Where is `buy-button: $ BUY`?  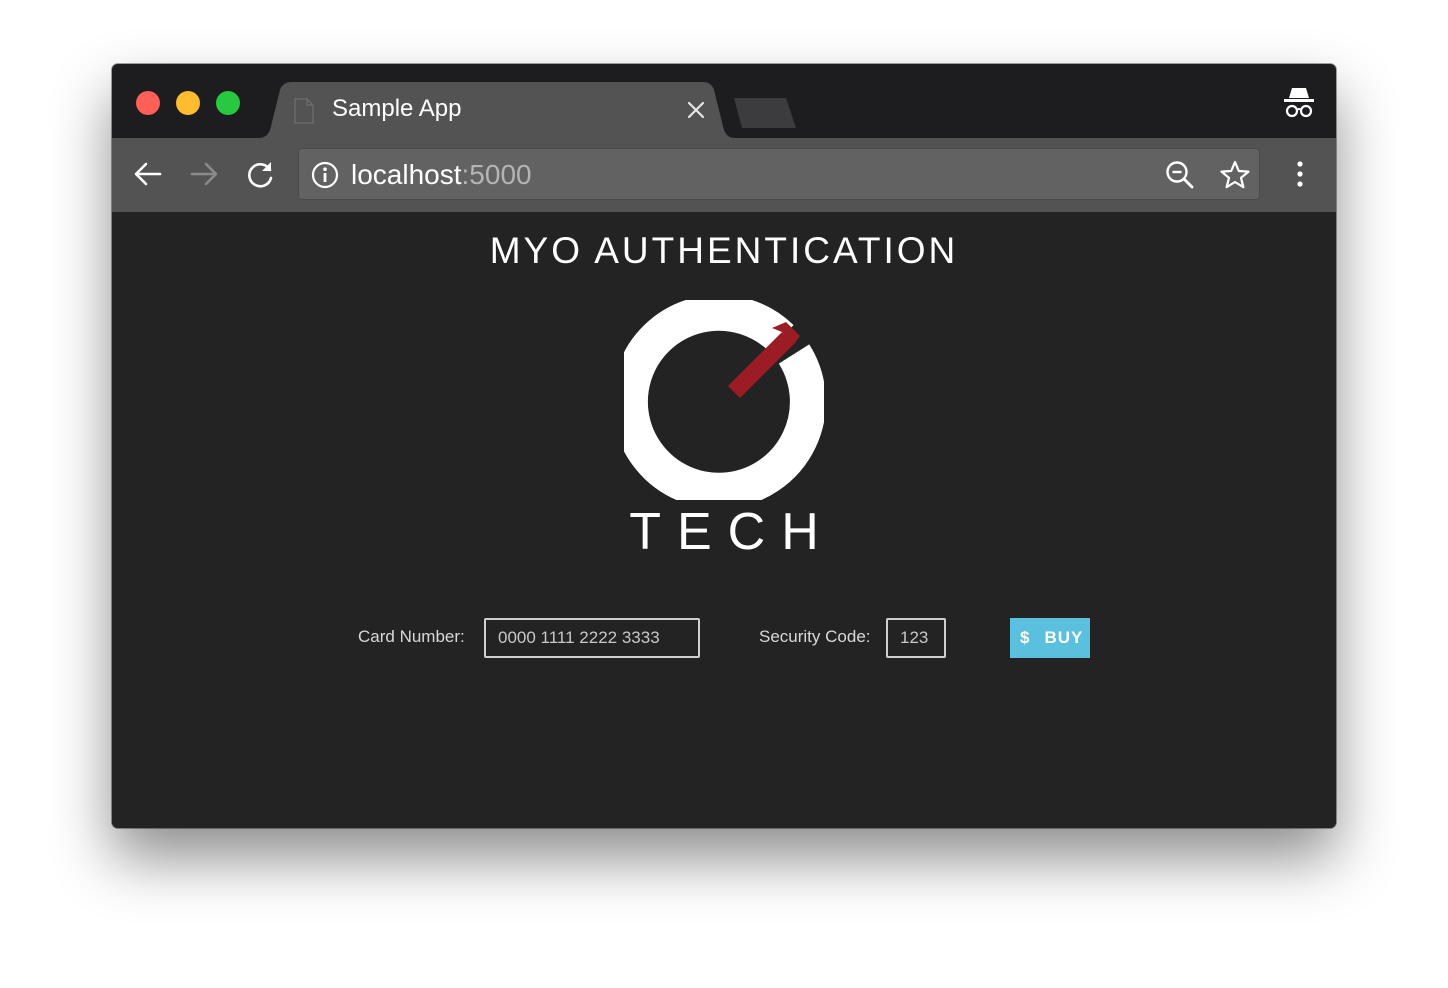 buy-button: $ BUY is located at coordinates (1050, 638).